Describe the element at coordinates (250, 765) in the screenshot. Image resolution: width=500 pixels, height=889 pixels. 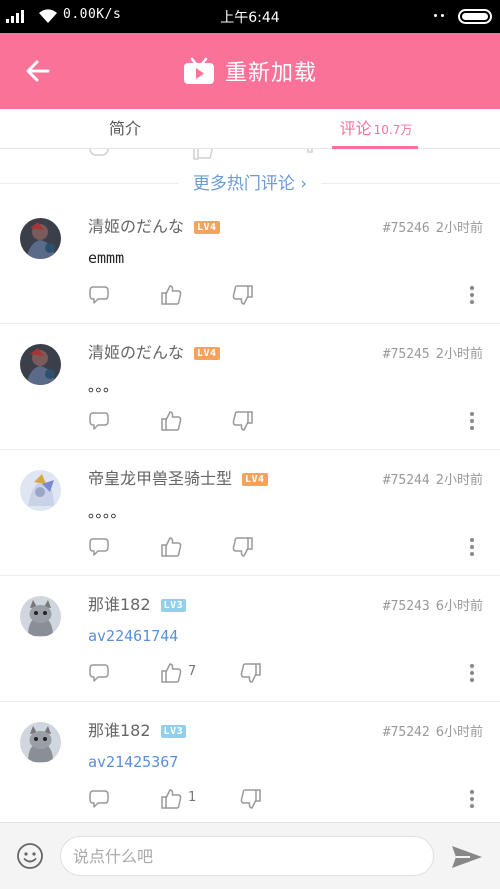
I see `comment-item: 那谁182 LV3 #75242 6小时前 av21425367 1` at that location.